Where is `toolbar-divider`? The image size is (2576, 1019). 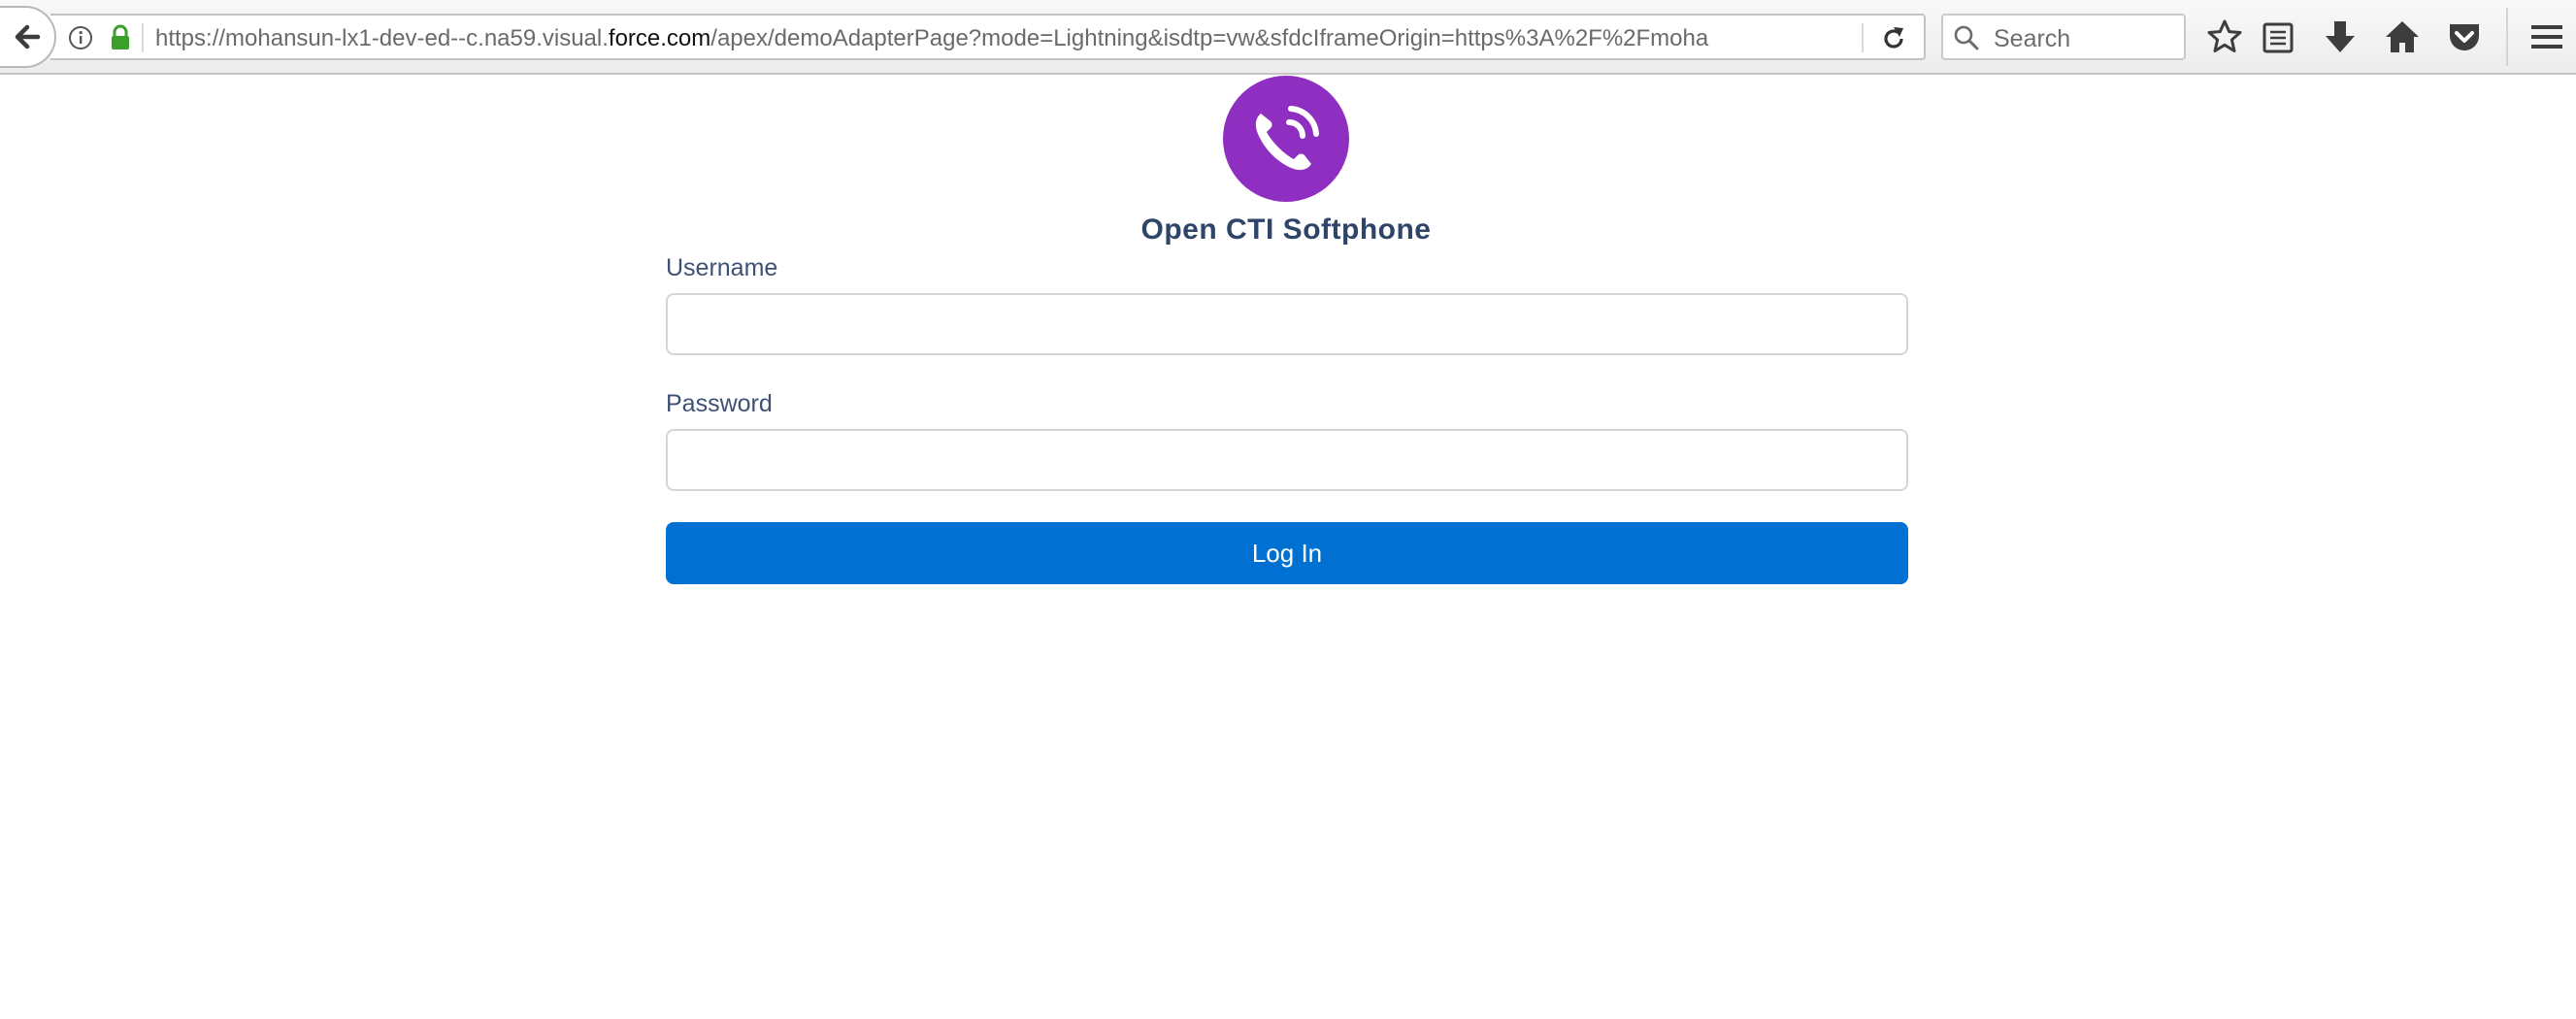
toolbar-divider is located at coordinates (2507, 37).